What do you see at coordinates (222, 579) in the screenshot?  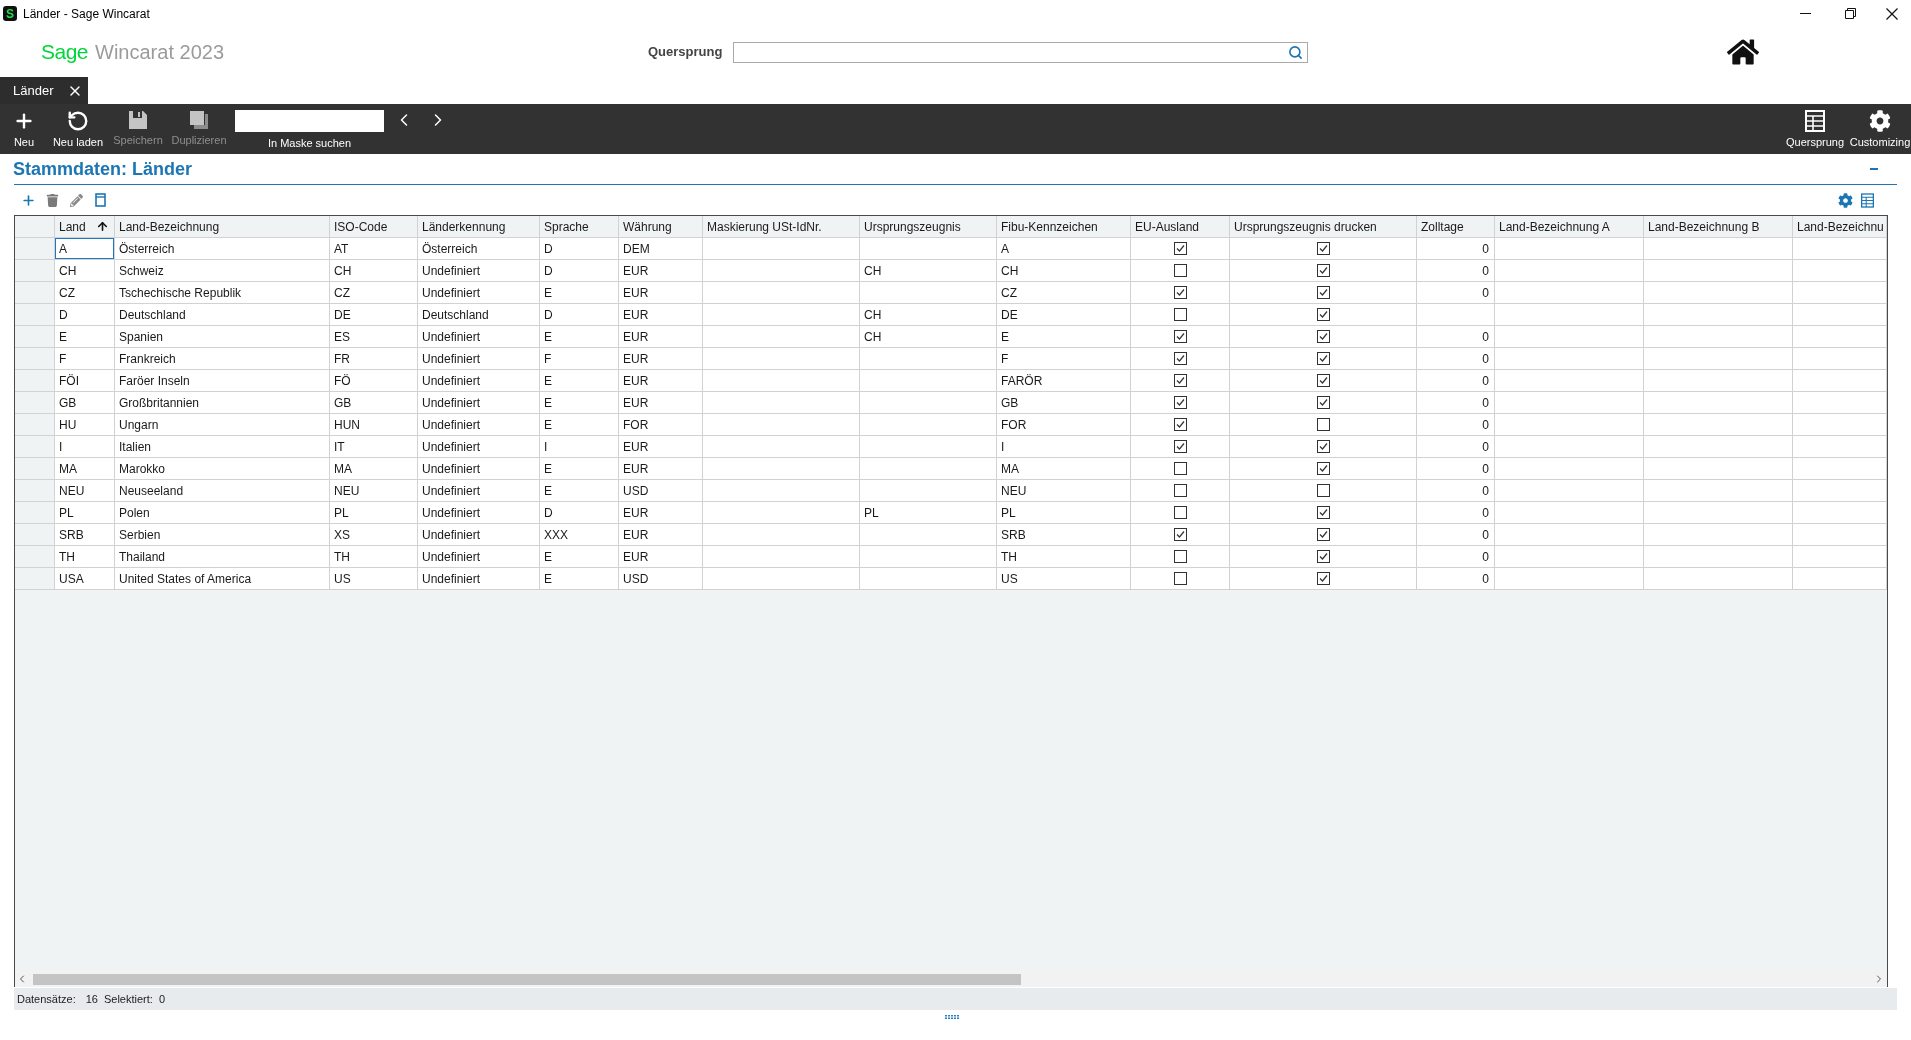 I see `table-cell: United States of America` at bounding box center [222, 579].